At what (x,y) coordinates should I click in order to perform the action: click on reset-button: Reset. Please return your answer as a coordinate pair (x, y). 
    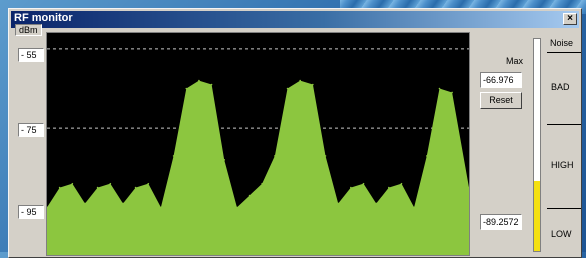
    Looking at the image, I should click on (501, 100).